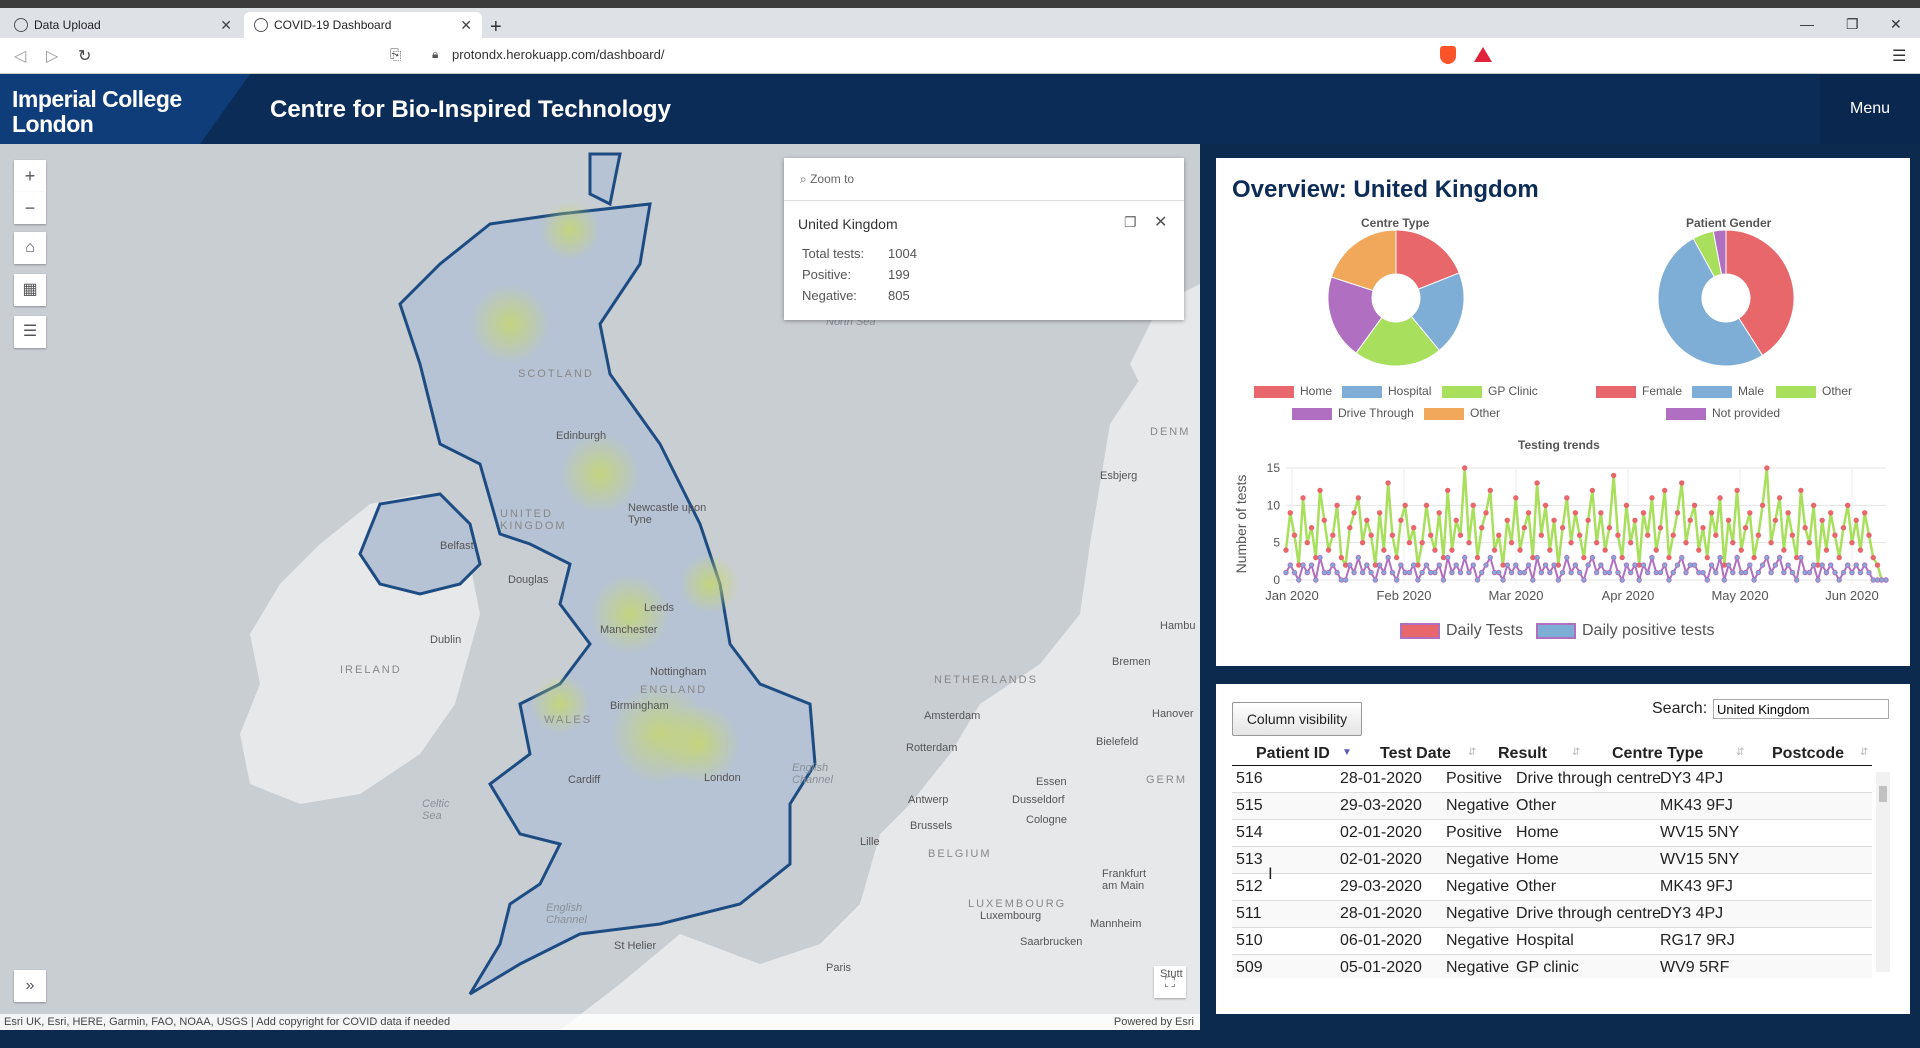  I want to click on restore-icon: ❐, so click(1852, 24).